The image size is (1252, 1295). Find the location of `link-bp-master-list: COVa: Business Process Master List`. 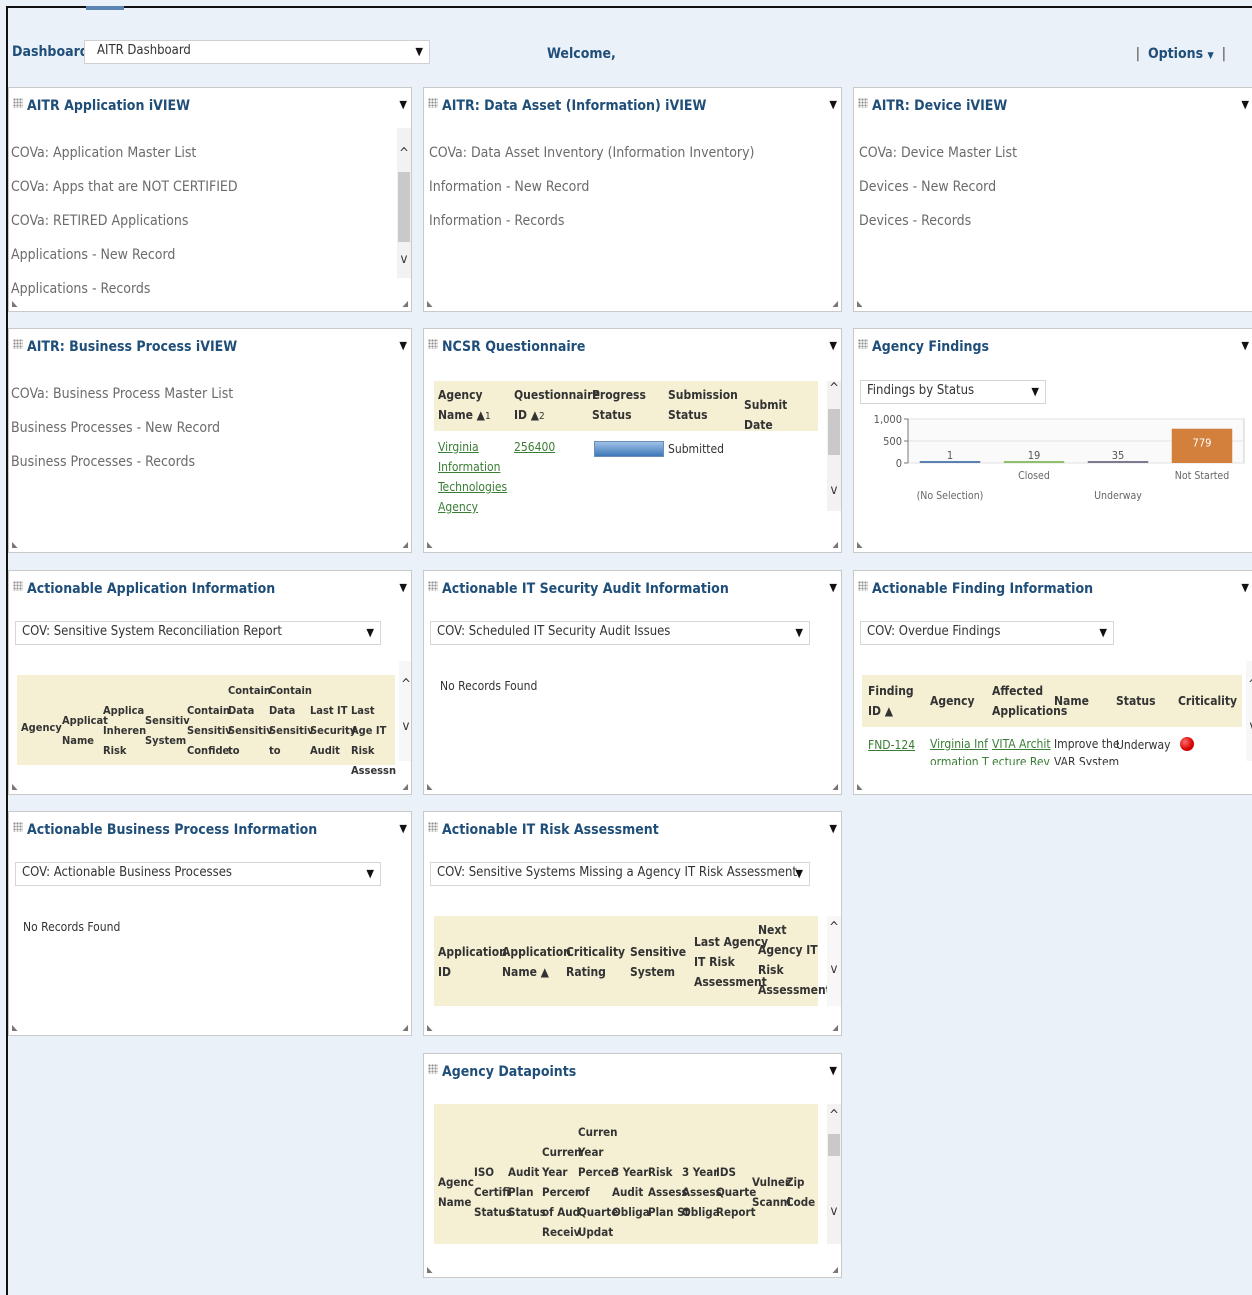

link-bp-master-list: COVa: Business Process Master List is located at coordinates (122, 394).